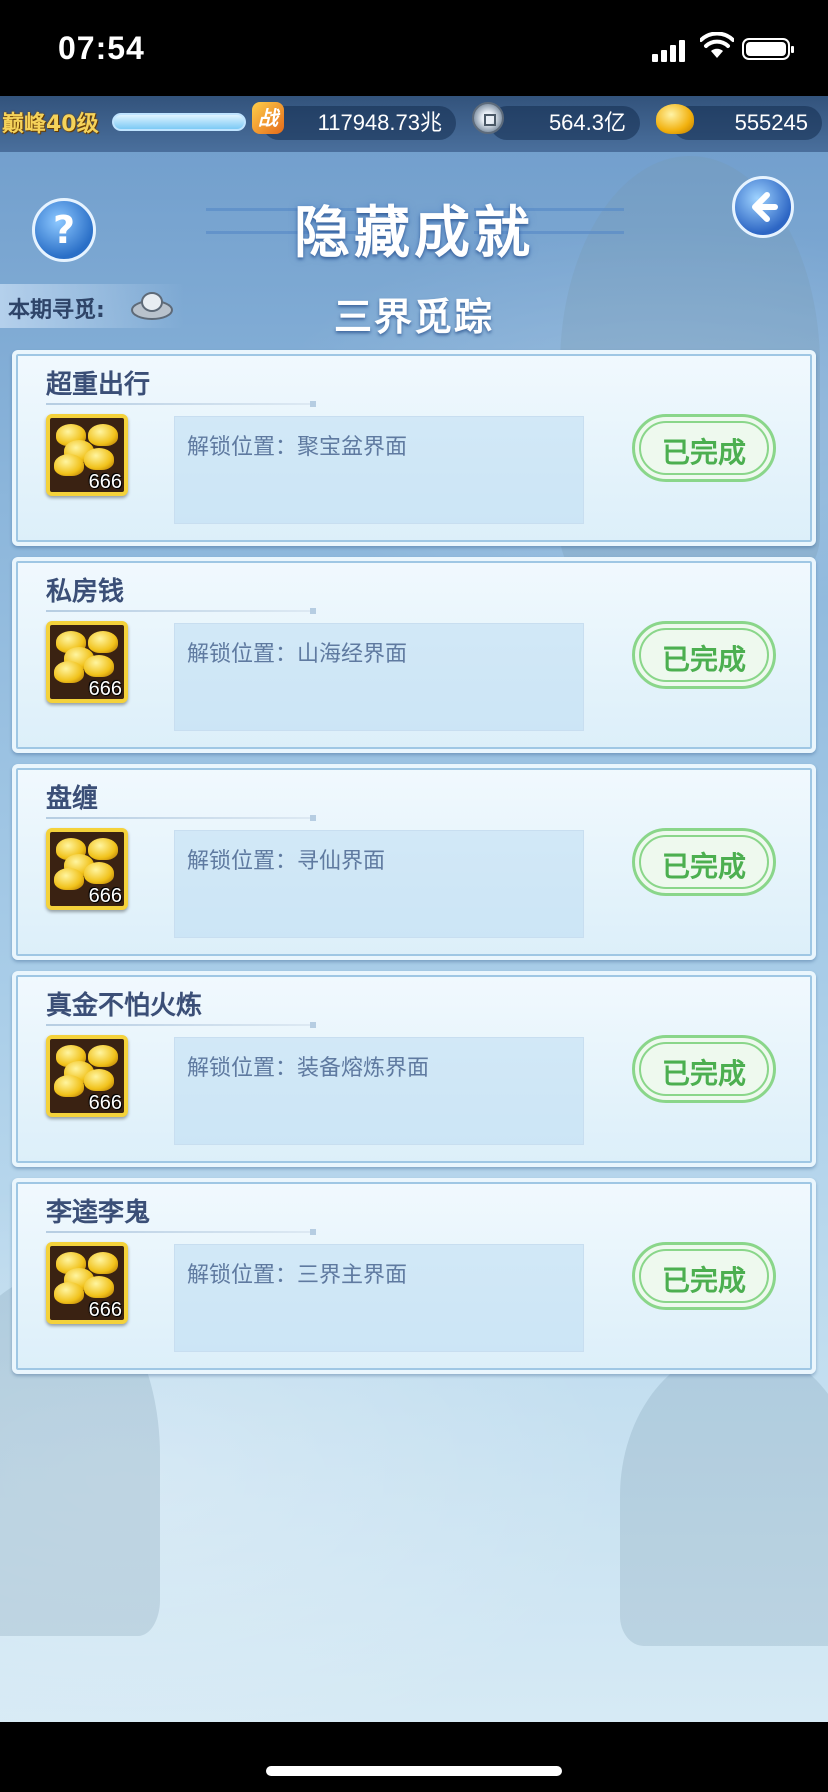  I want to click on clock: 07:54, so click(101, 48).